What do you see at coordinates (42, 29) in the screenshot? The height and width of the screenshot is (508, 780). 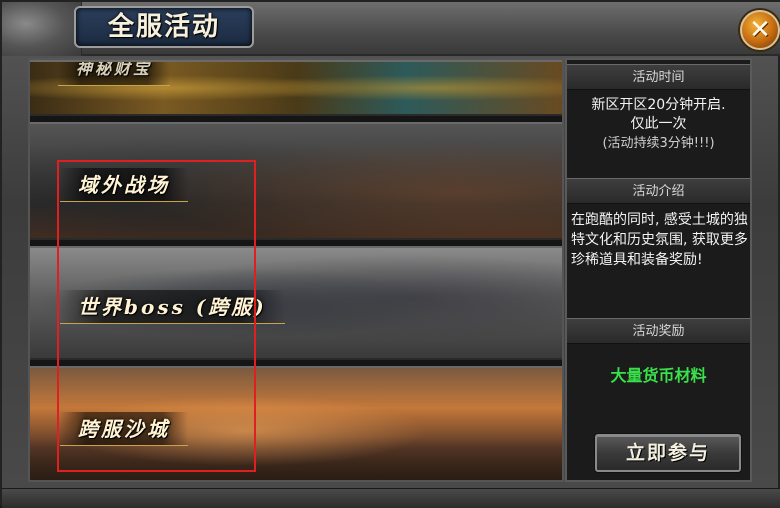 I see `dragon-ornament-icon` at bounding box center [42, 29].